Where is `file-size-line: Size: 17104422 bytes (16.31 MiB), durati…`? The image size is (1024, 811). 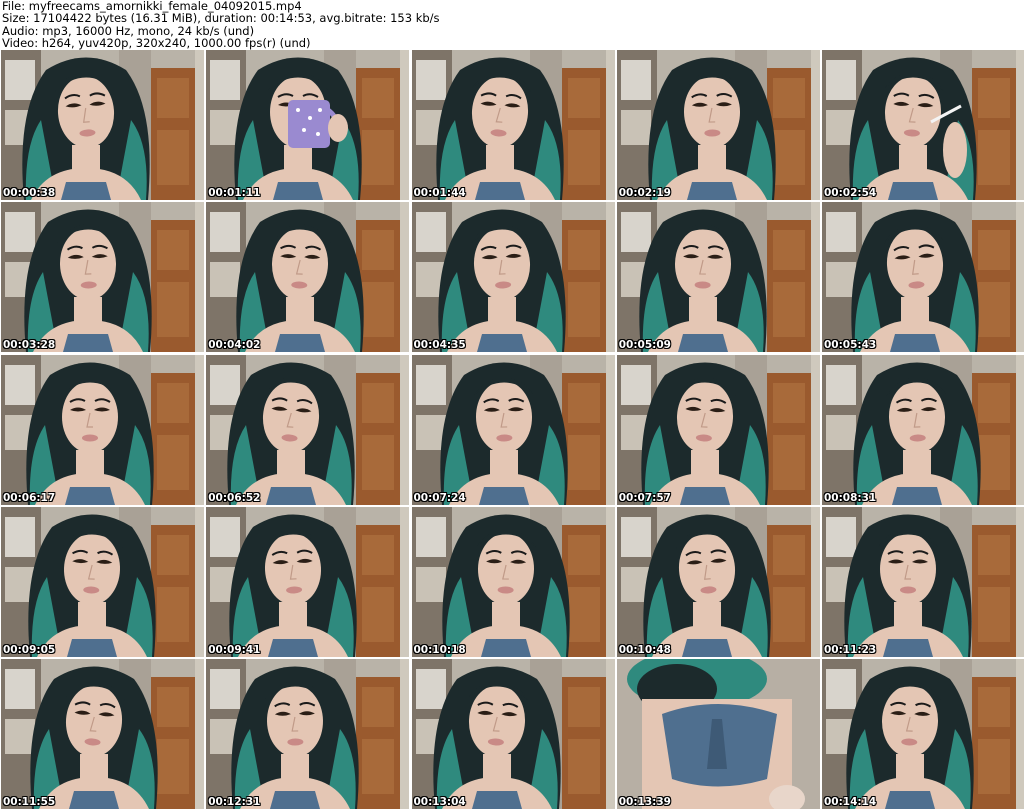 file-size-line: Size: 17104422 bytes (16.31 MiB), durati… is located at coordinates (221, 18).